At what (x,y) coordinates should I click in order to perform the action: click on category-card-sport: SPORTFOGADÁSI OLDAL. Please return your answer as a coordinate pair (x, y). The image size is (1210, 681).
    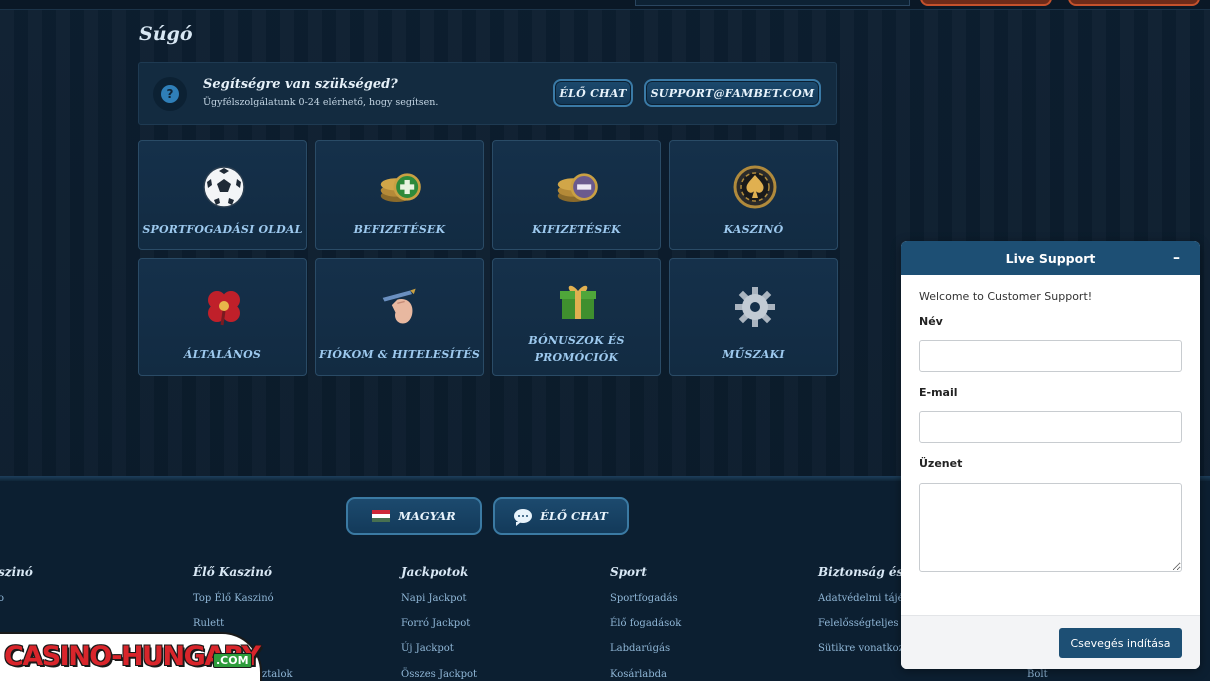
    Looking at the image, I should click on (222, 195).